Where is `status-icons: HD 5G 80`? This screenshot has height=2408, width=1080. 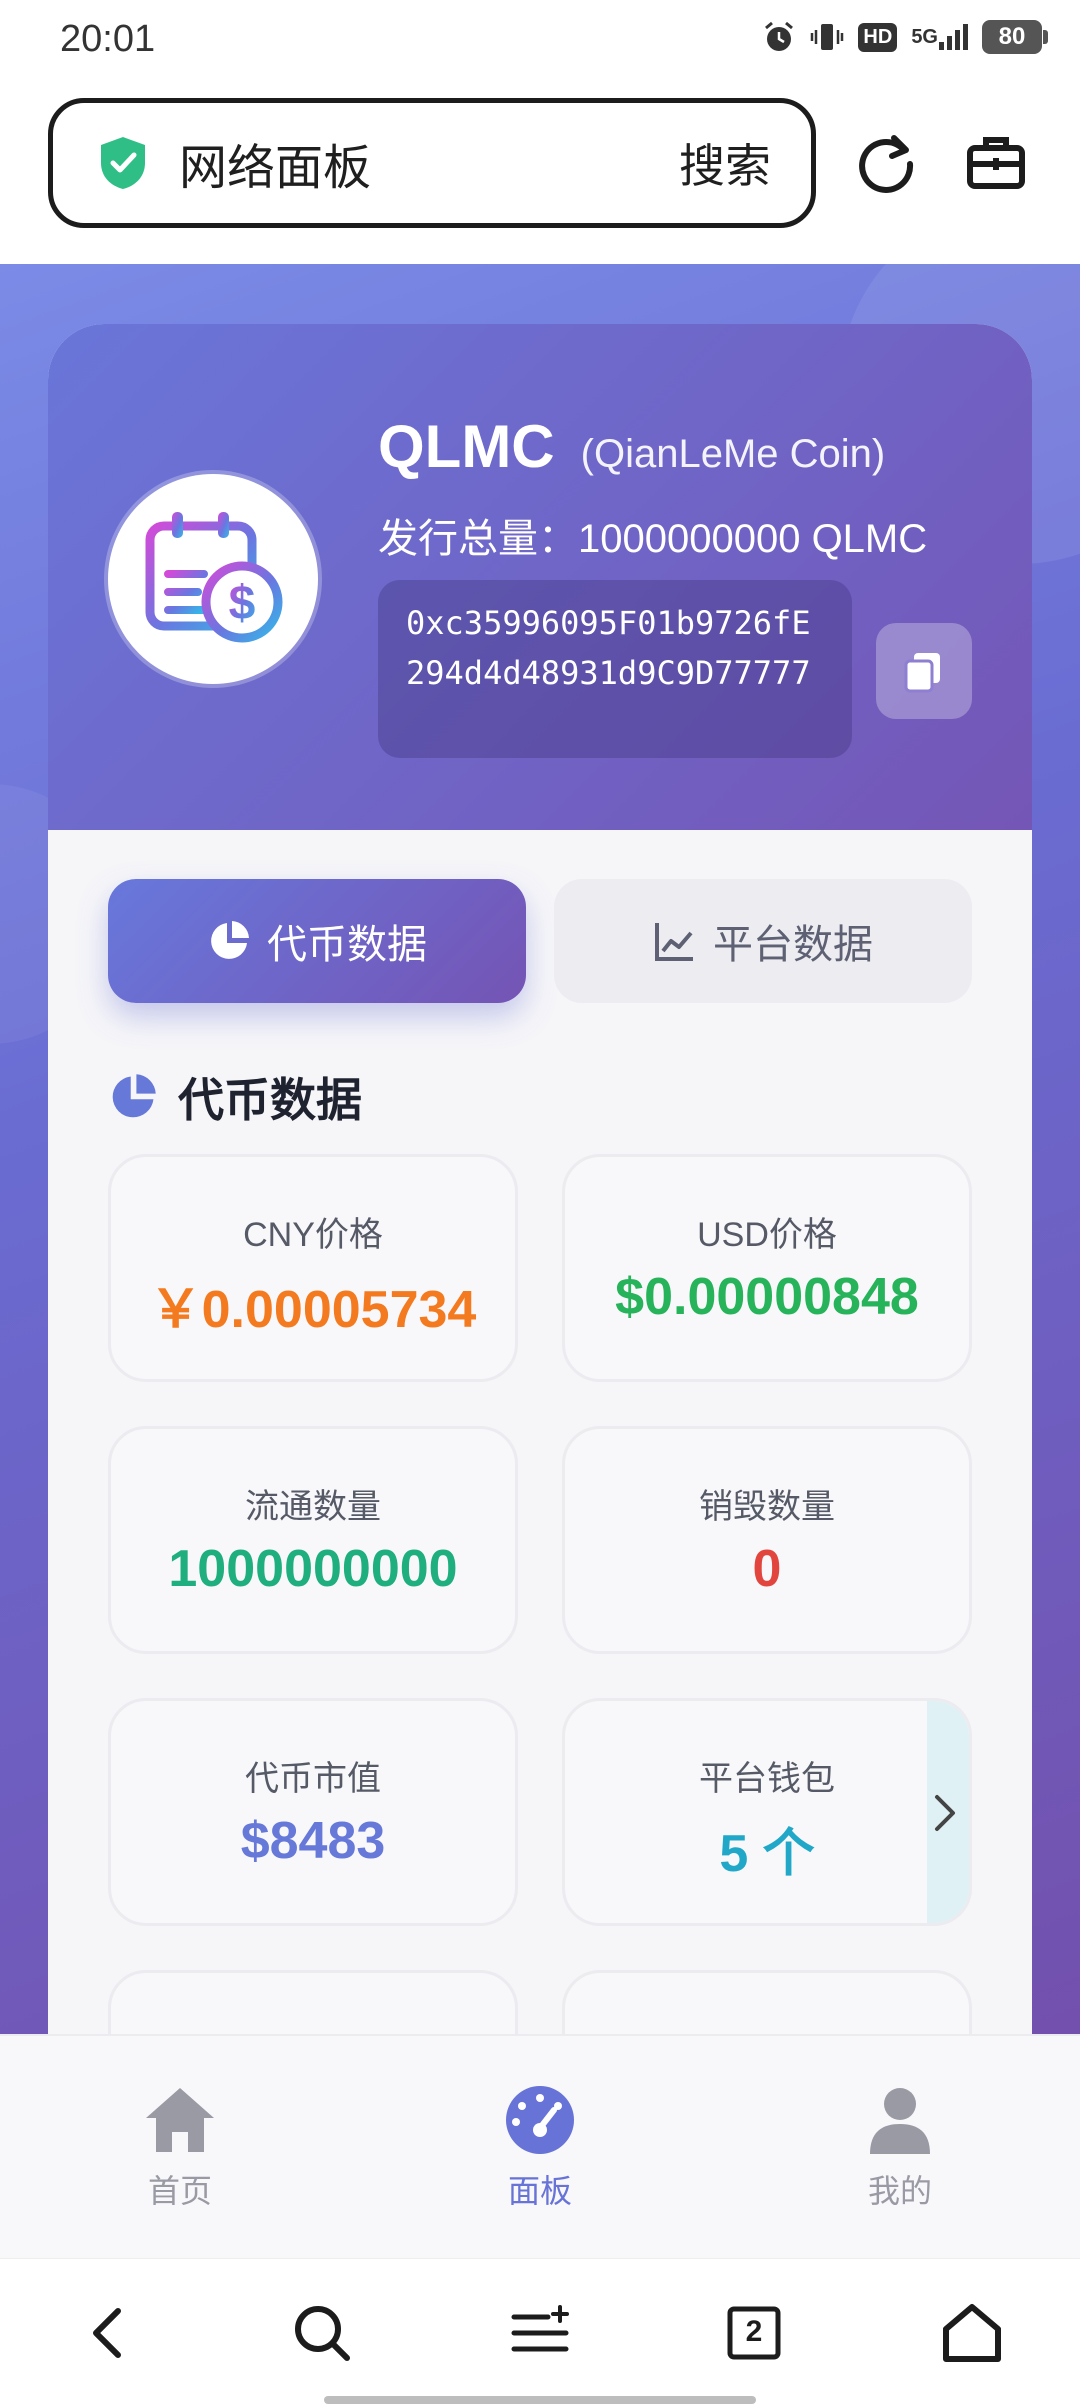 status-icons: HD 5G 80 is located at coordinates (905, 37).